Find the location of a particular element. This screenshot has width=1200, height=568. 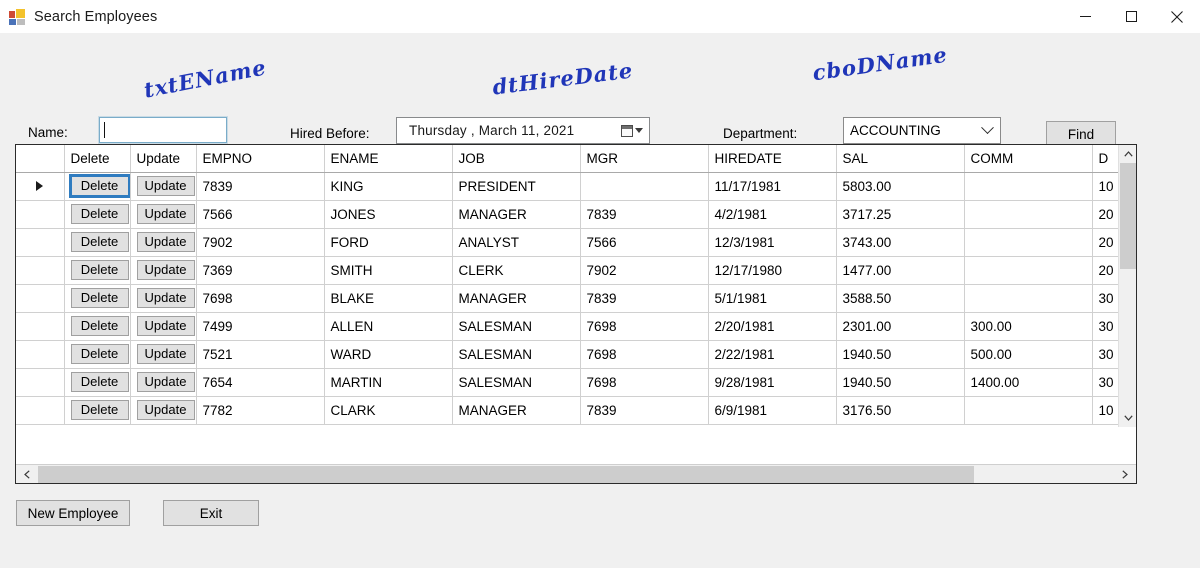

department-combobox: ACCOUNTING is located at coordinates (922, 130).